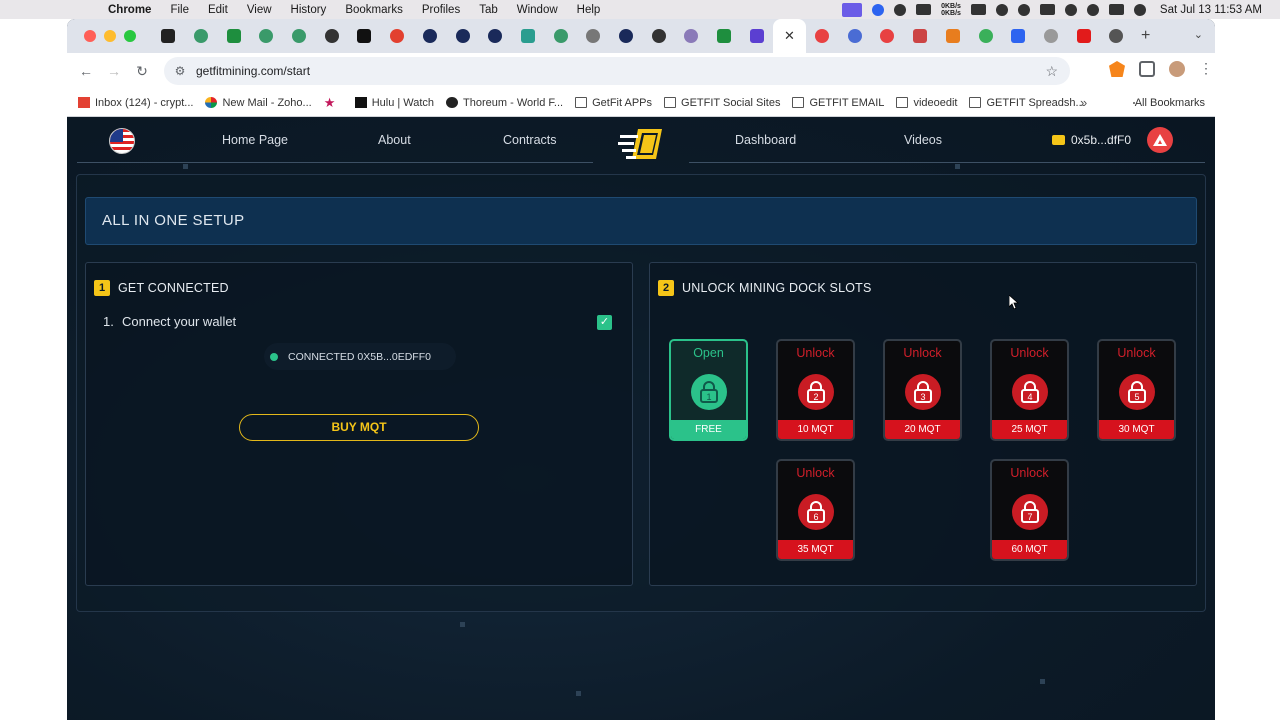  I want to click on bookmark-star-icon: ☆, so click(1051, 71).